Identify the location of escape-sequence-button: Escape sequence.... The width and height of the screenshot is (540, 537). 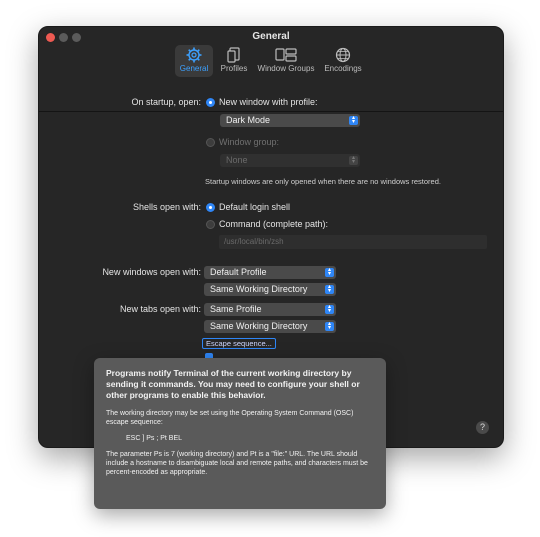
(239, 343).